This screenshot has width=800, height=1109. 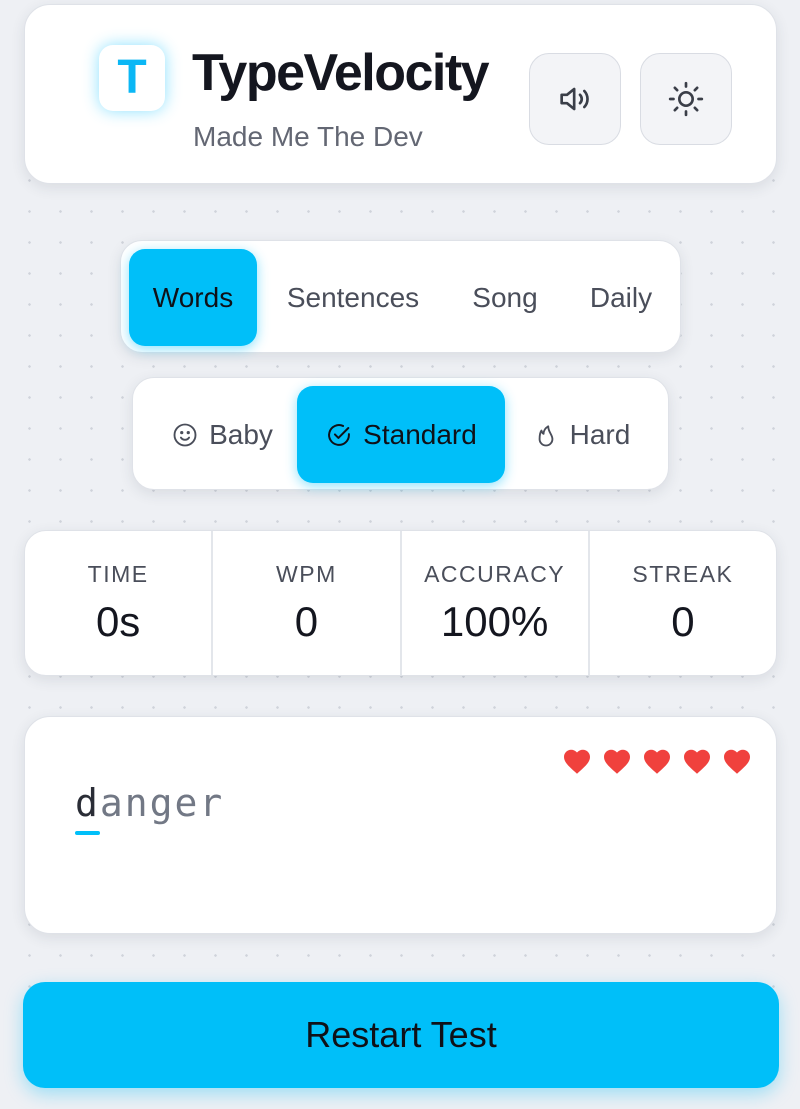 What do you see at coordinates (339, 434) in the screenshot?
I see `check-circle-icon` at bounding box center [339, 434].